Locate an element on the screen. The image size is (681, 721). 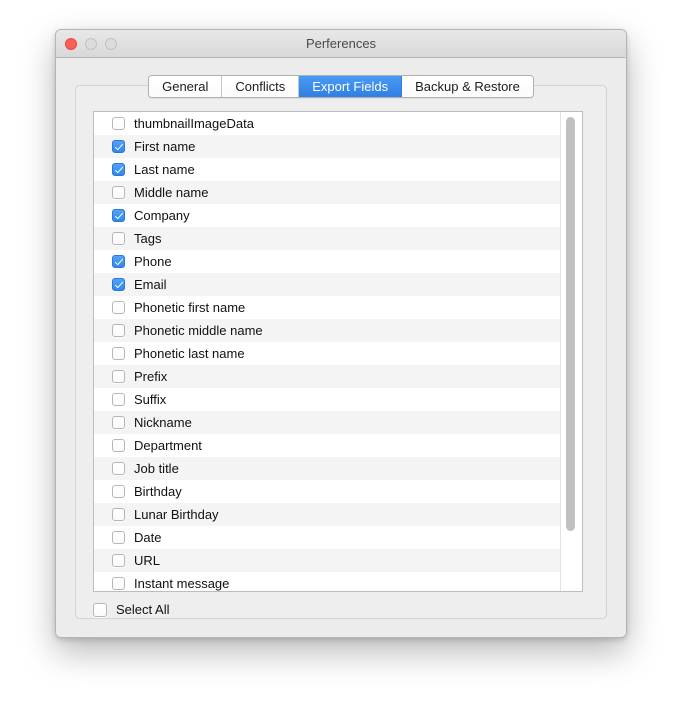
window-title: Perferences is located at coordinates (341, 43).